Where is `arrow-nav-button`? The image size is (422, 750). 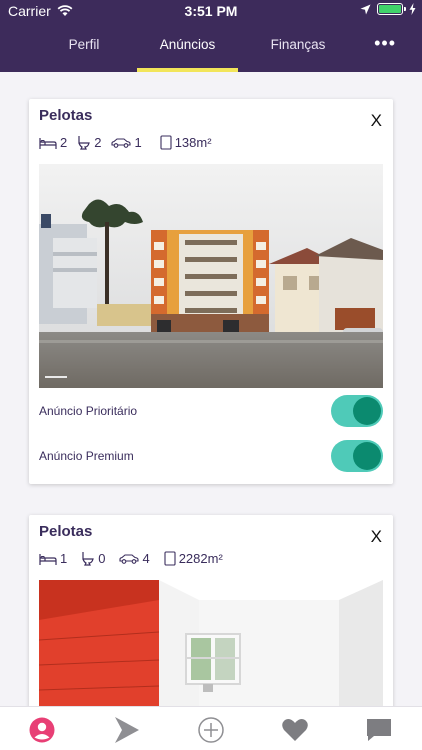 arrow-nav-button is located at coordinates (126, 730).